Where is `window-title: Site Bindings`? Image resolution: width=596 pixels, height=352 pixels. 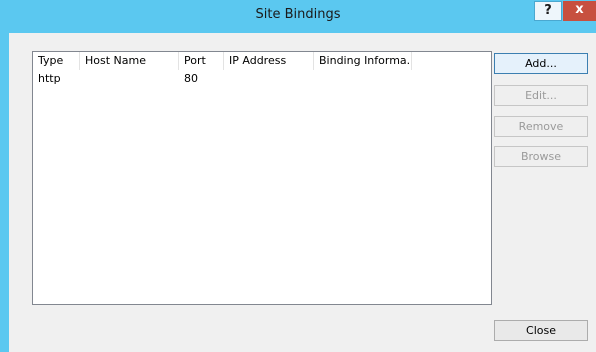
window-title: Site Bindings is located at coordinates (298, 14).